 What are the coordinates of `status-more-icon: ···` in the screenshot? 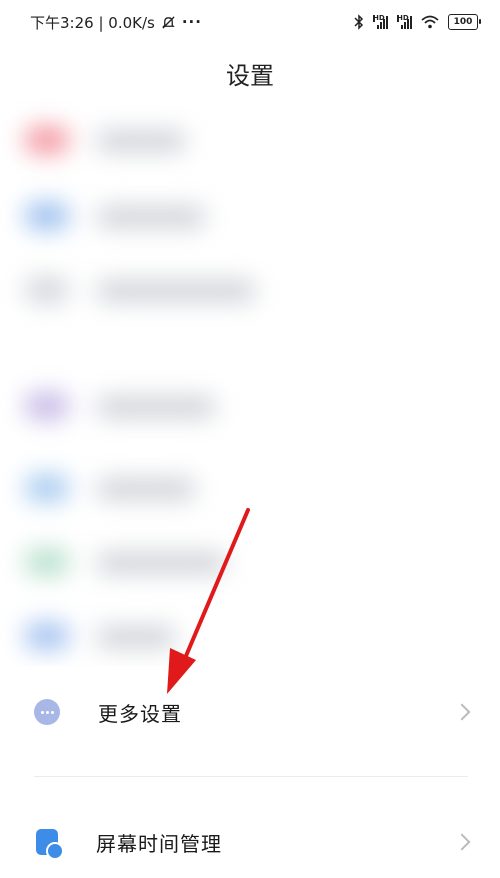 It's located at (191, 22).